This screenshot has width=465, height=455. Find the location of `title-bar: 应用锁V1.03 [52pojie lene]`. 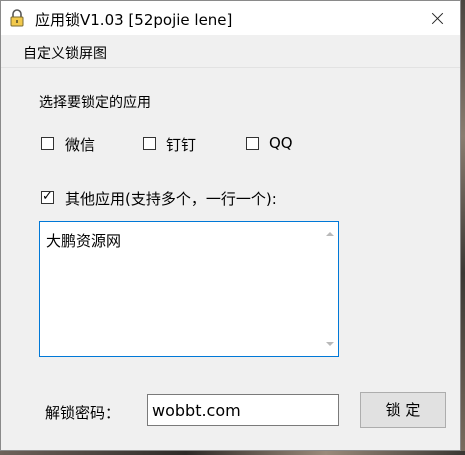

title-bar: 应用锁V1.03 [52pojie lene] is located at coordinates (230, 18).